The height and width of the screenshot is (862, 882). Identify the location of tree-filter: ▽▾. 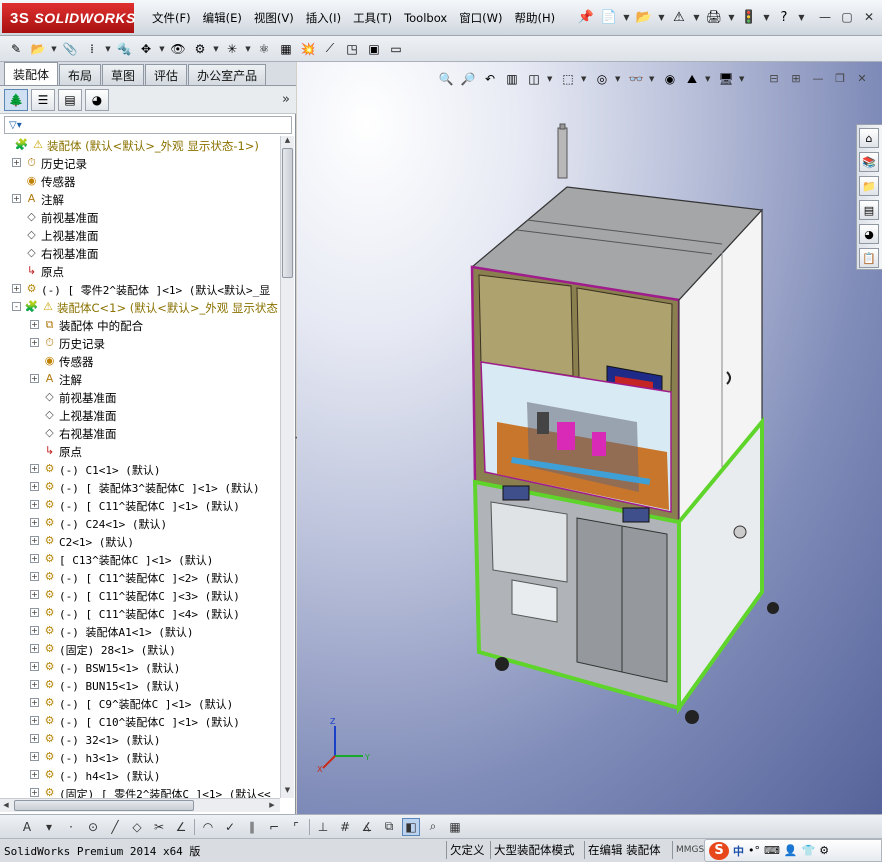
(148, 125).